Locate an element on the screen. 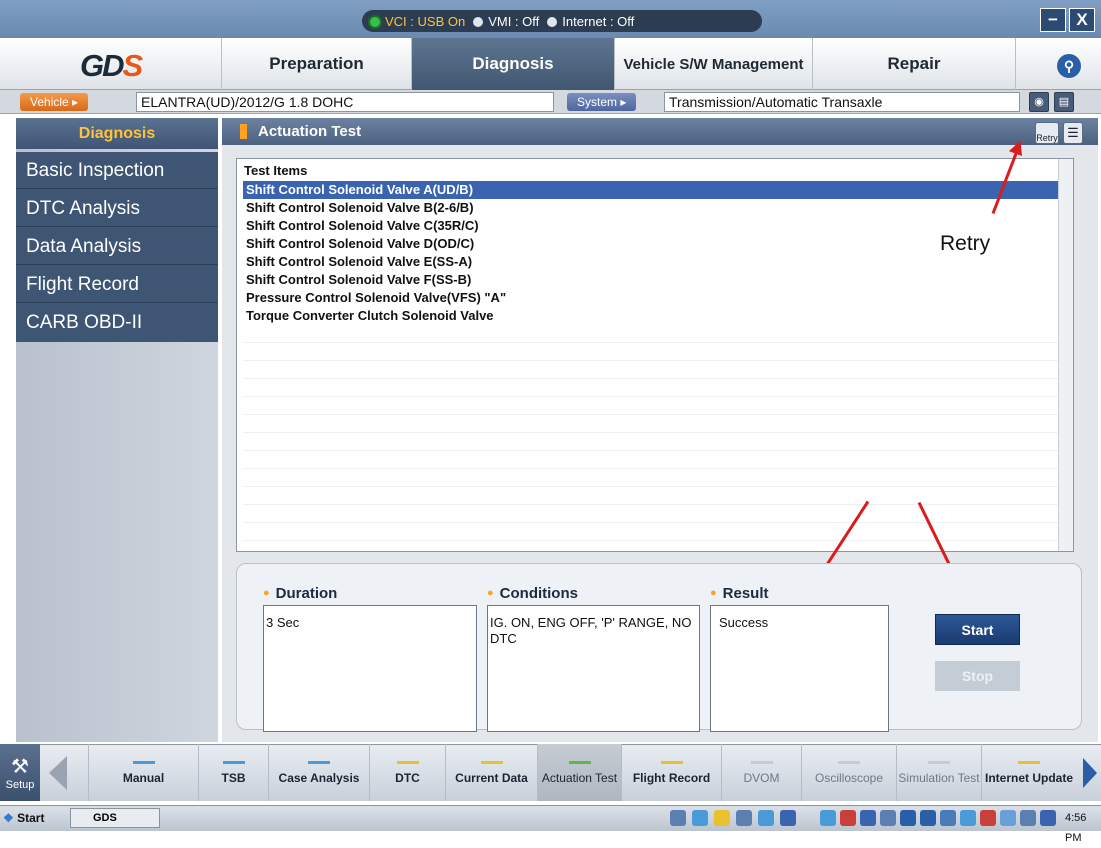  scroll-left-icon is located at coordinates (58, 773).